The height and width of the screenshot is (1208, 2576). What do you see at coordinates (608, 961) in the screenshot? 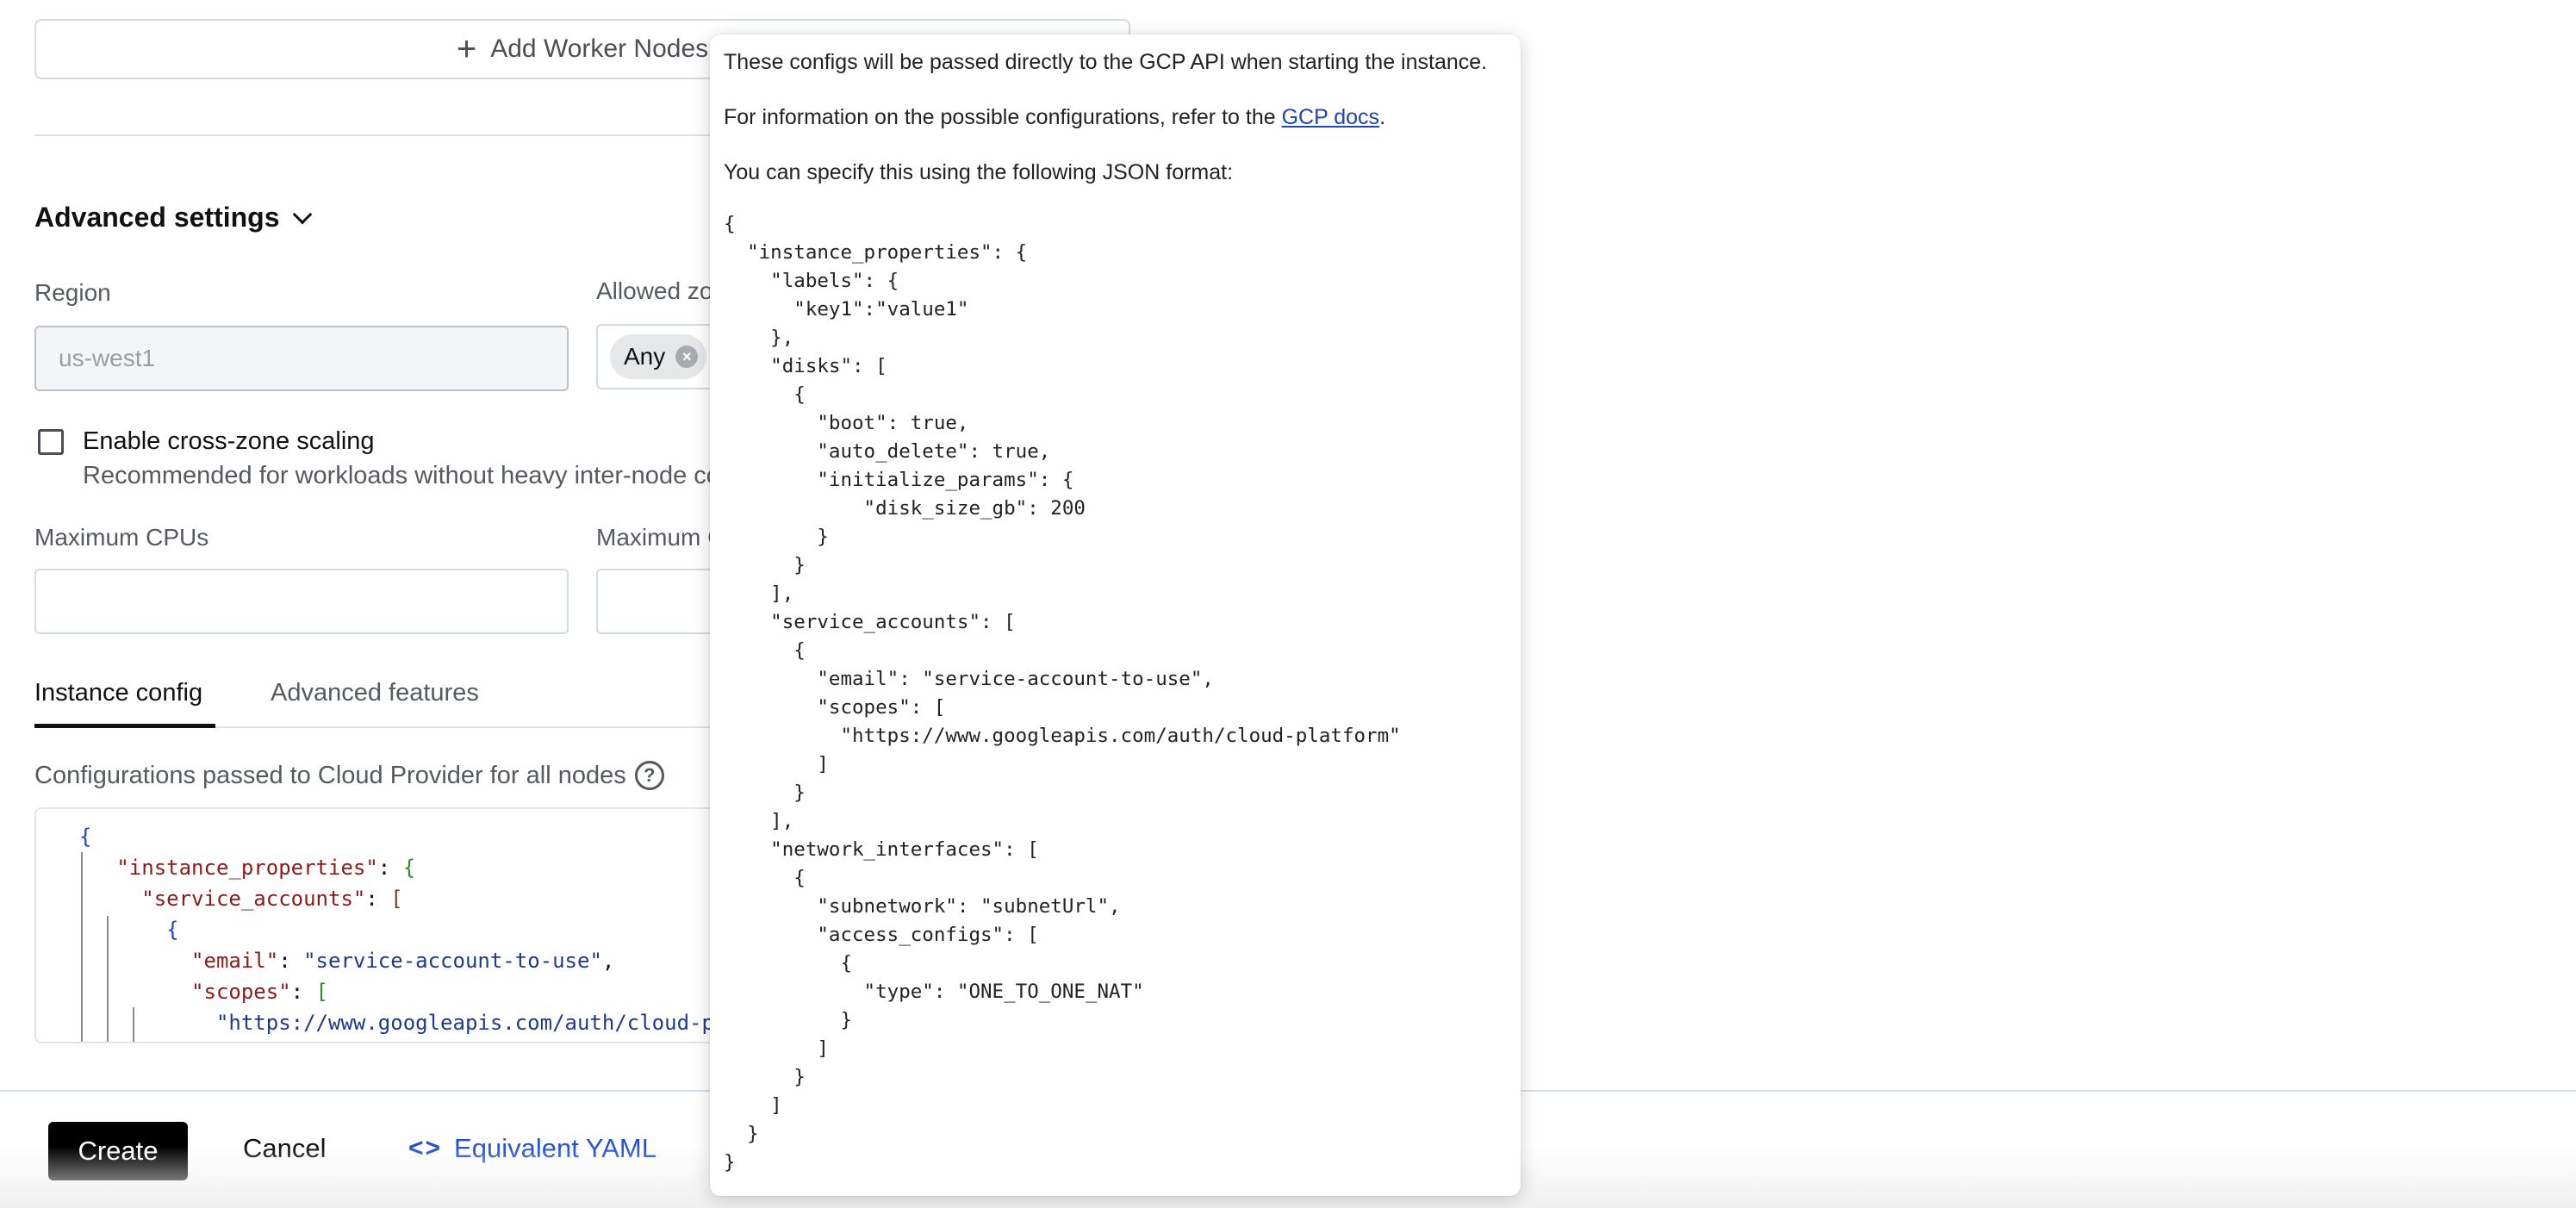
I see `editor-token: ,` at bounding box center [608, 961].